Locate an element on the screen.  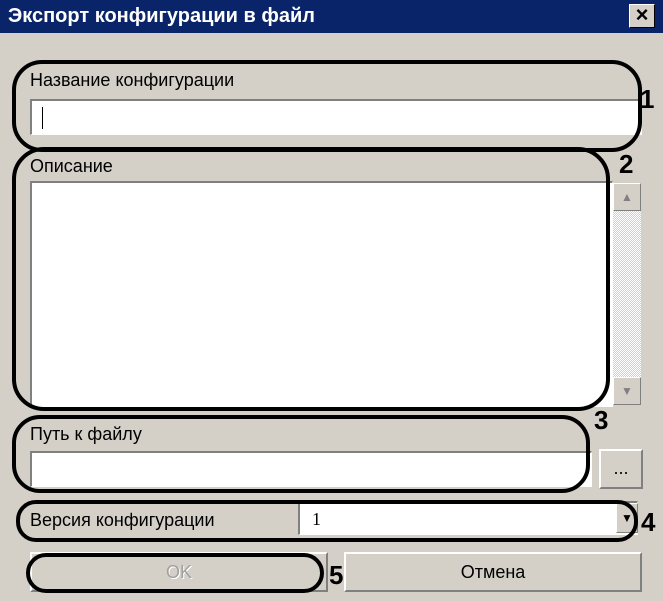
close-icon: × is located at coordinates (642, 14).